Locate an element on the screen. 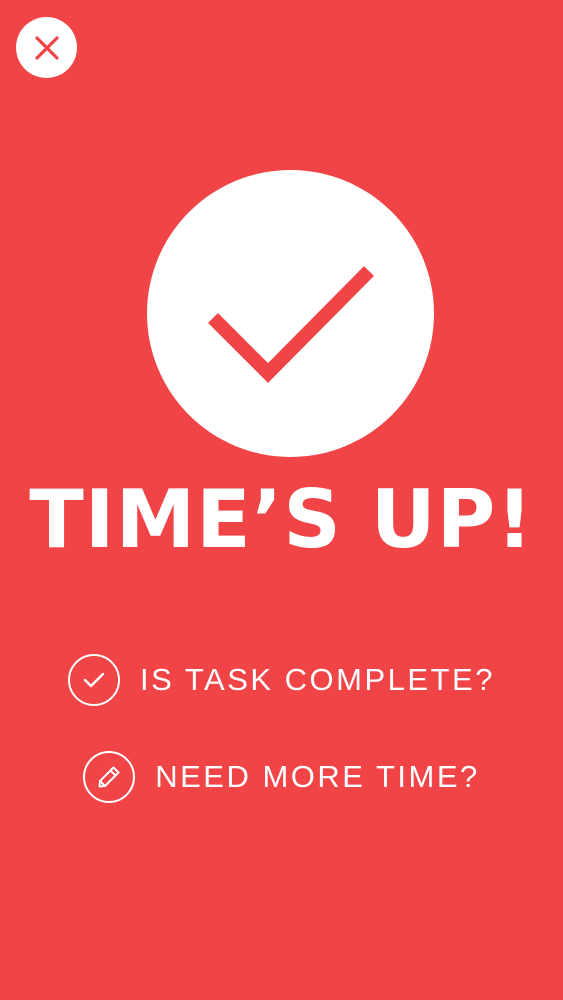 This screenshot has height=1000, width=563. close-icon is located at coordinates (46, 47).